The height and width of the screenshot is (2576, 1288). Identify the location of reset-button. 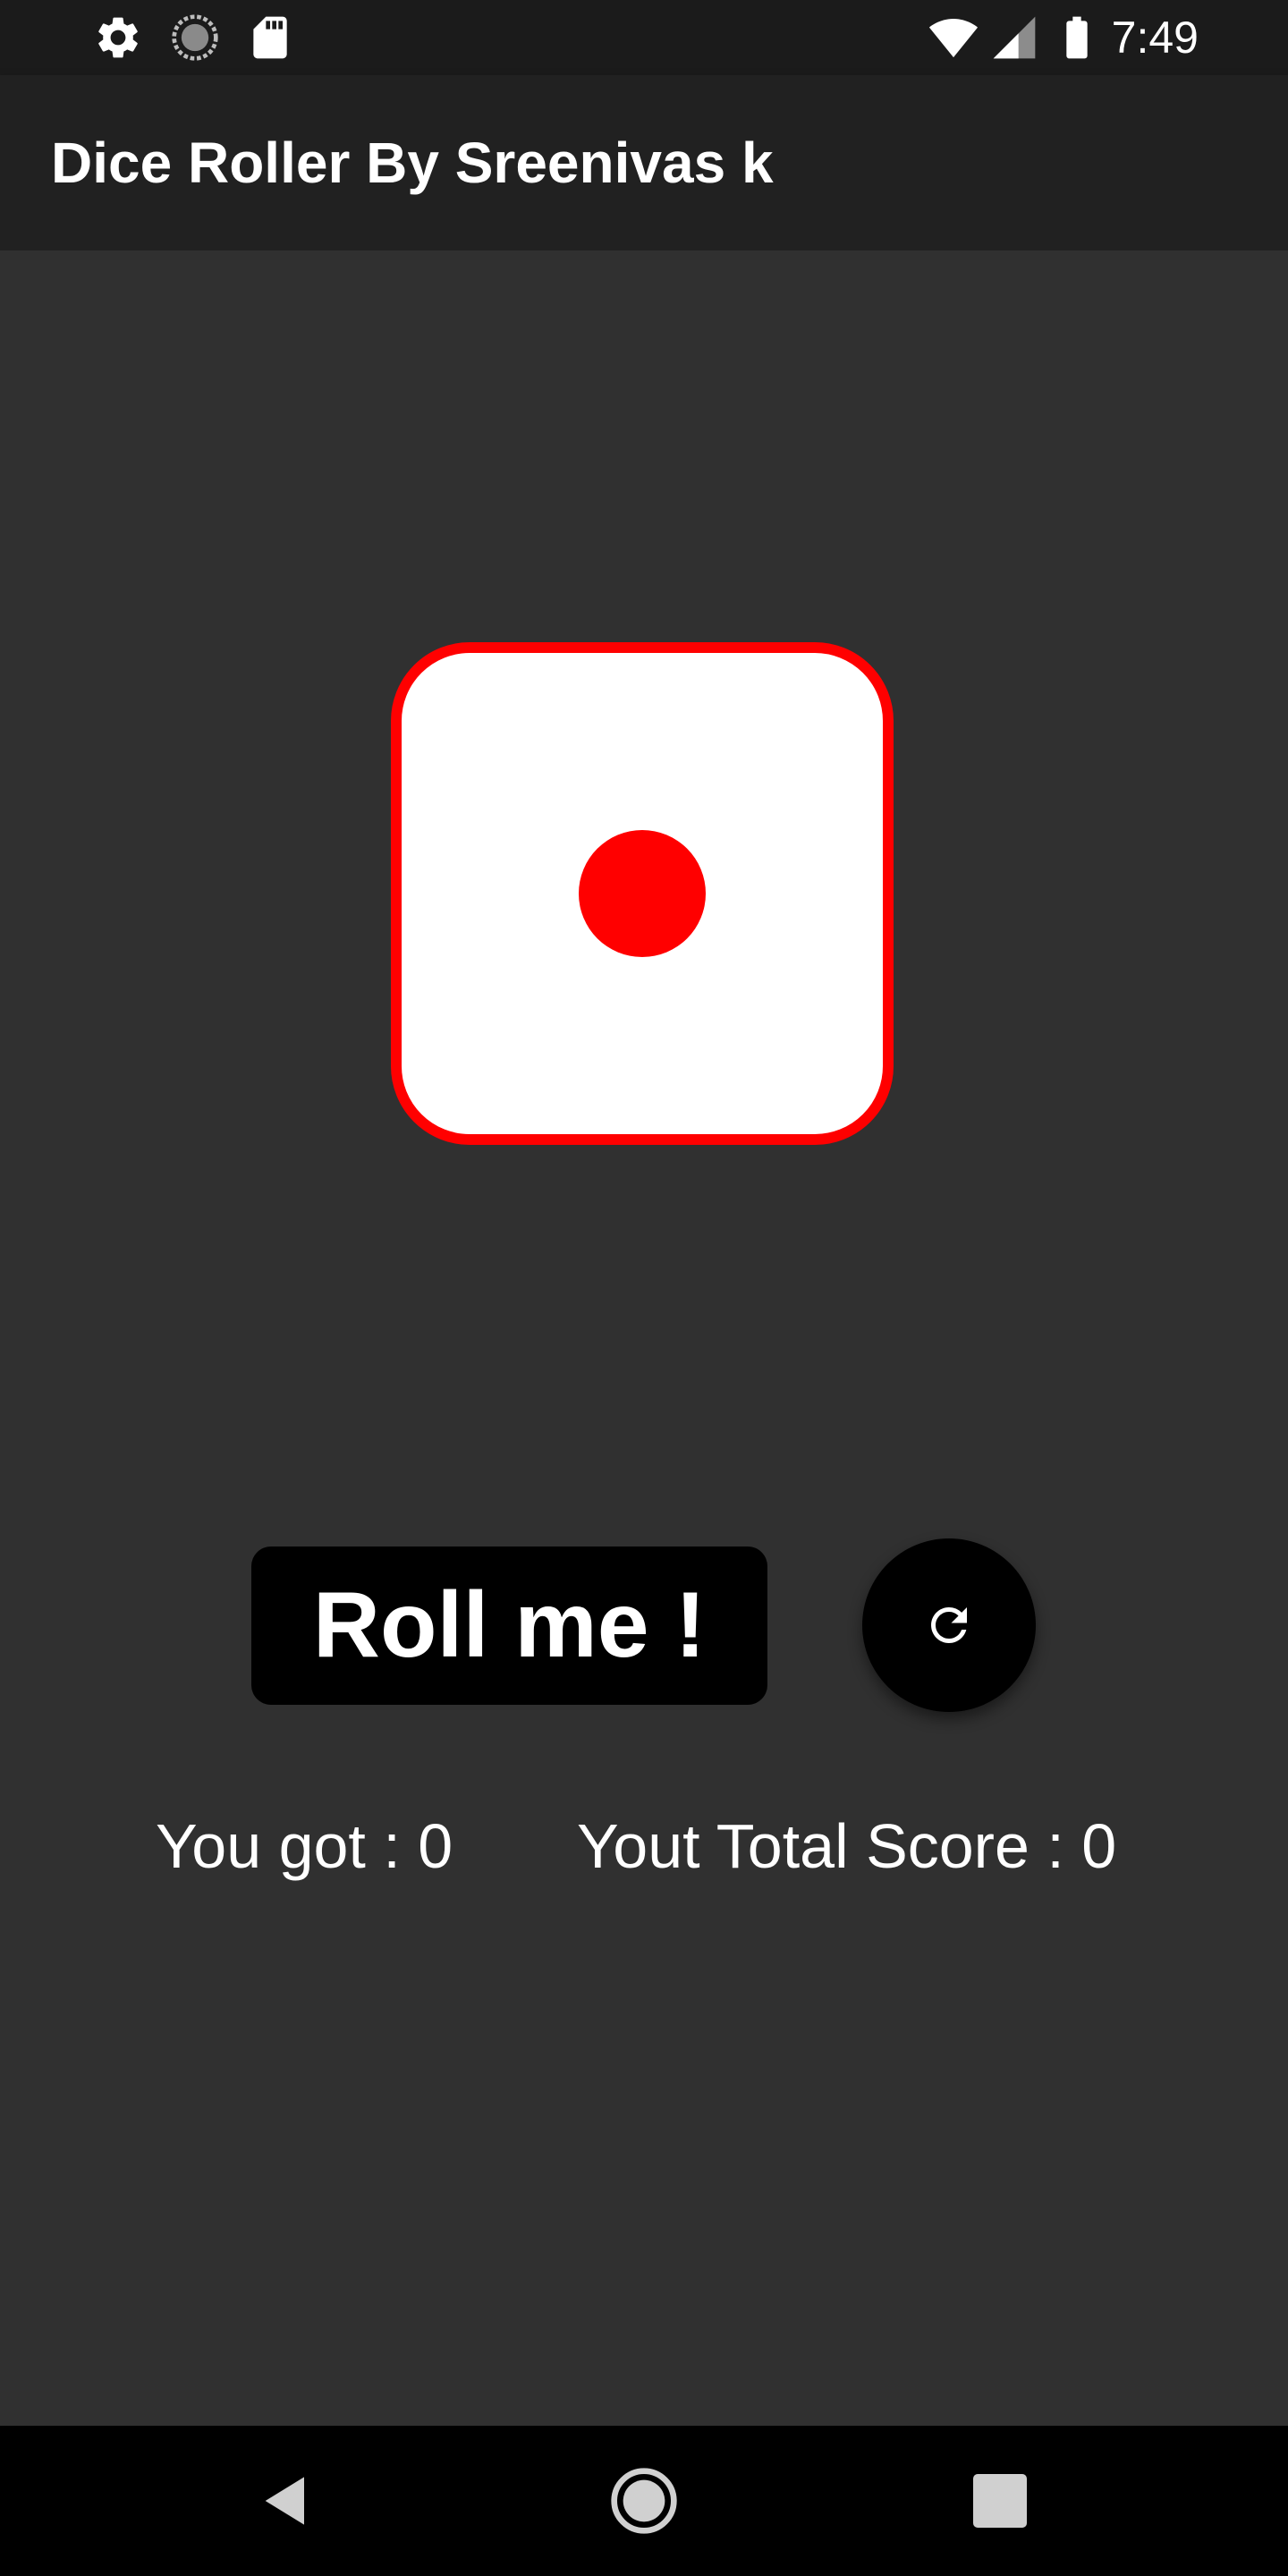
(949, 1625).